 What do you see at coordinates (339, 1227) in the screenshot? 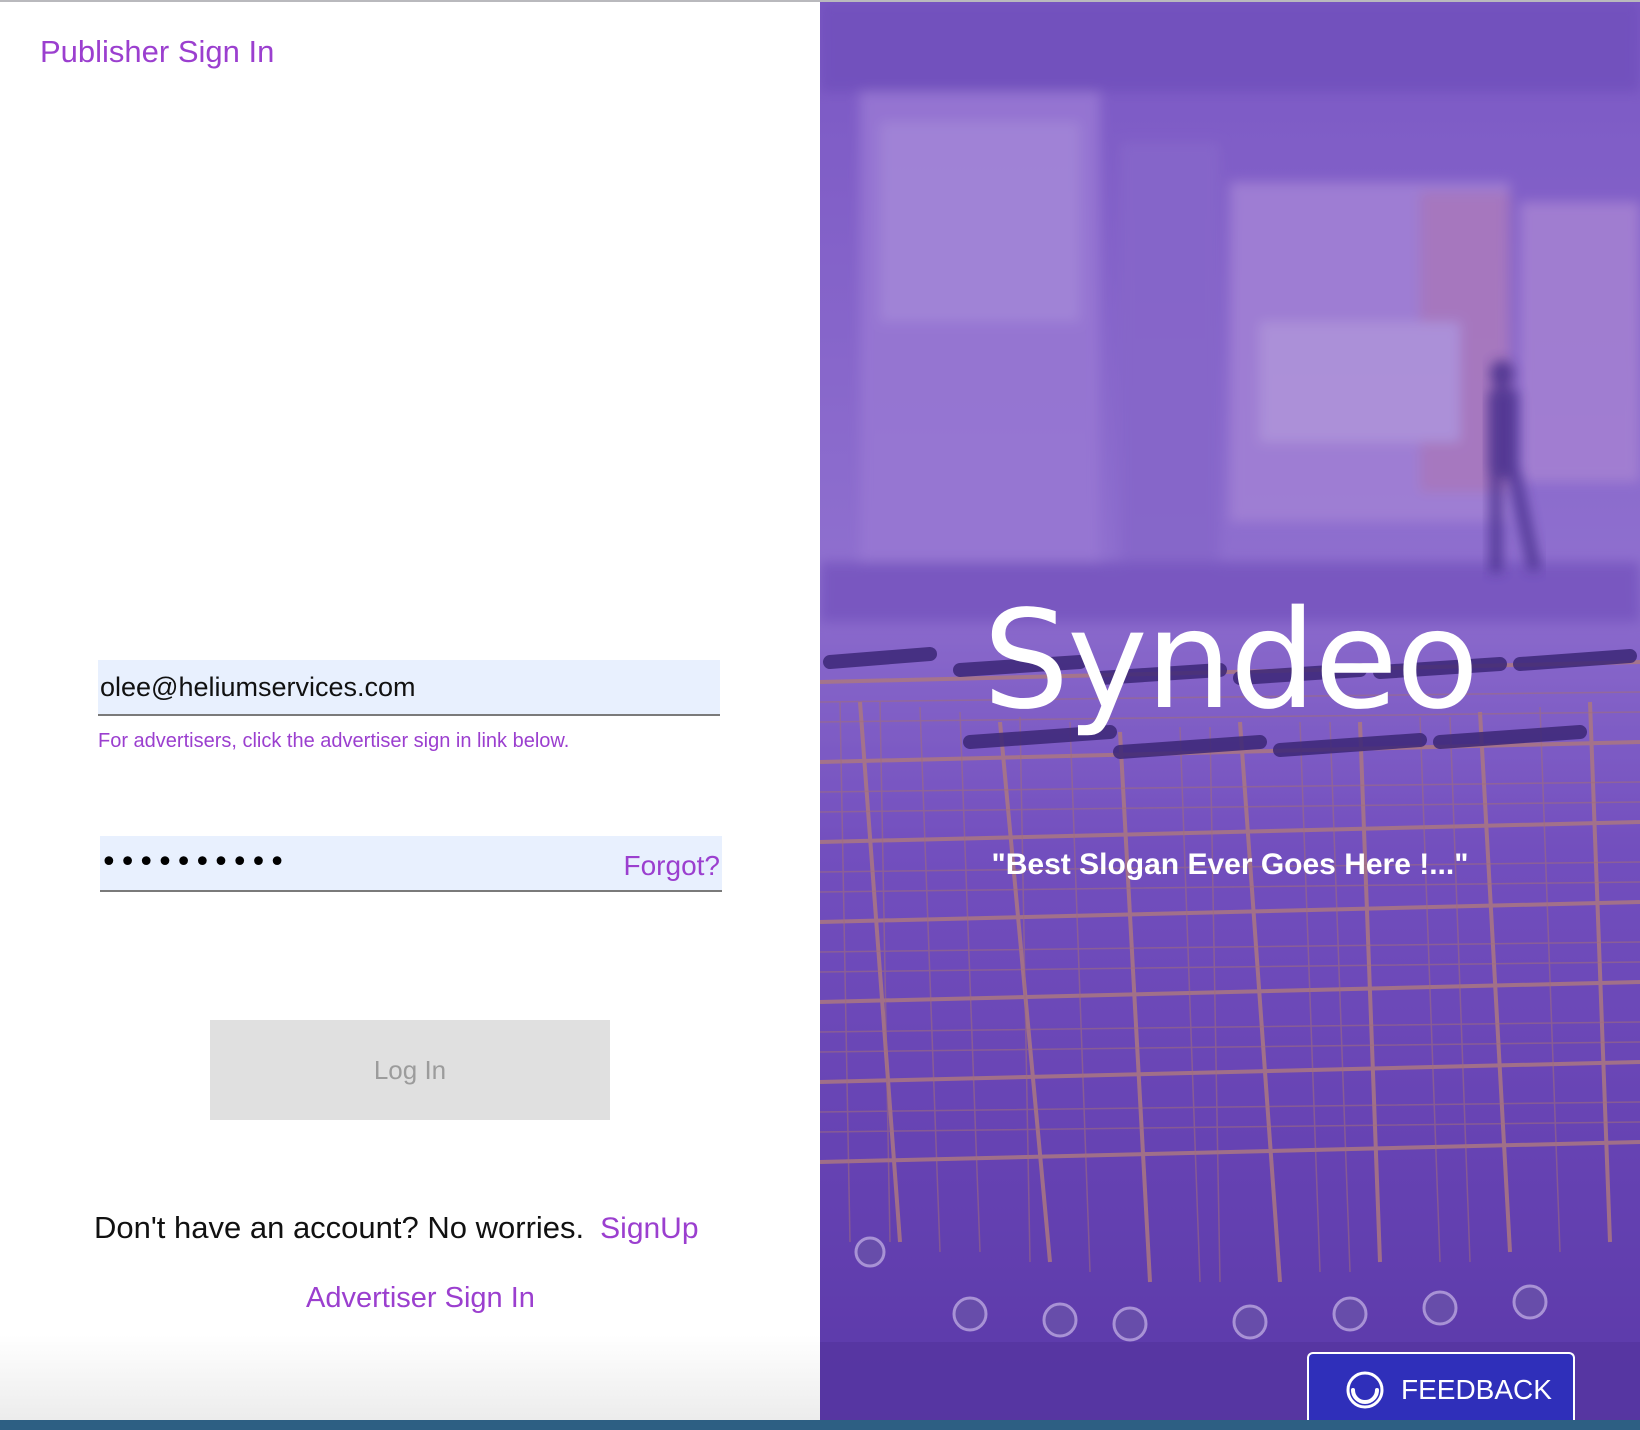
I see `signup-prompt: Don't have an account? No worries.` at bounding box center [339, 1227].